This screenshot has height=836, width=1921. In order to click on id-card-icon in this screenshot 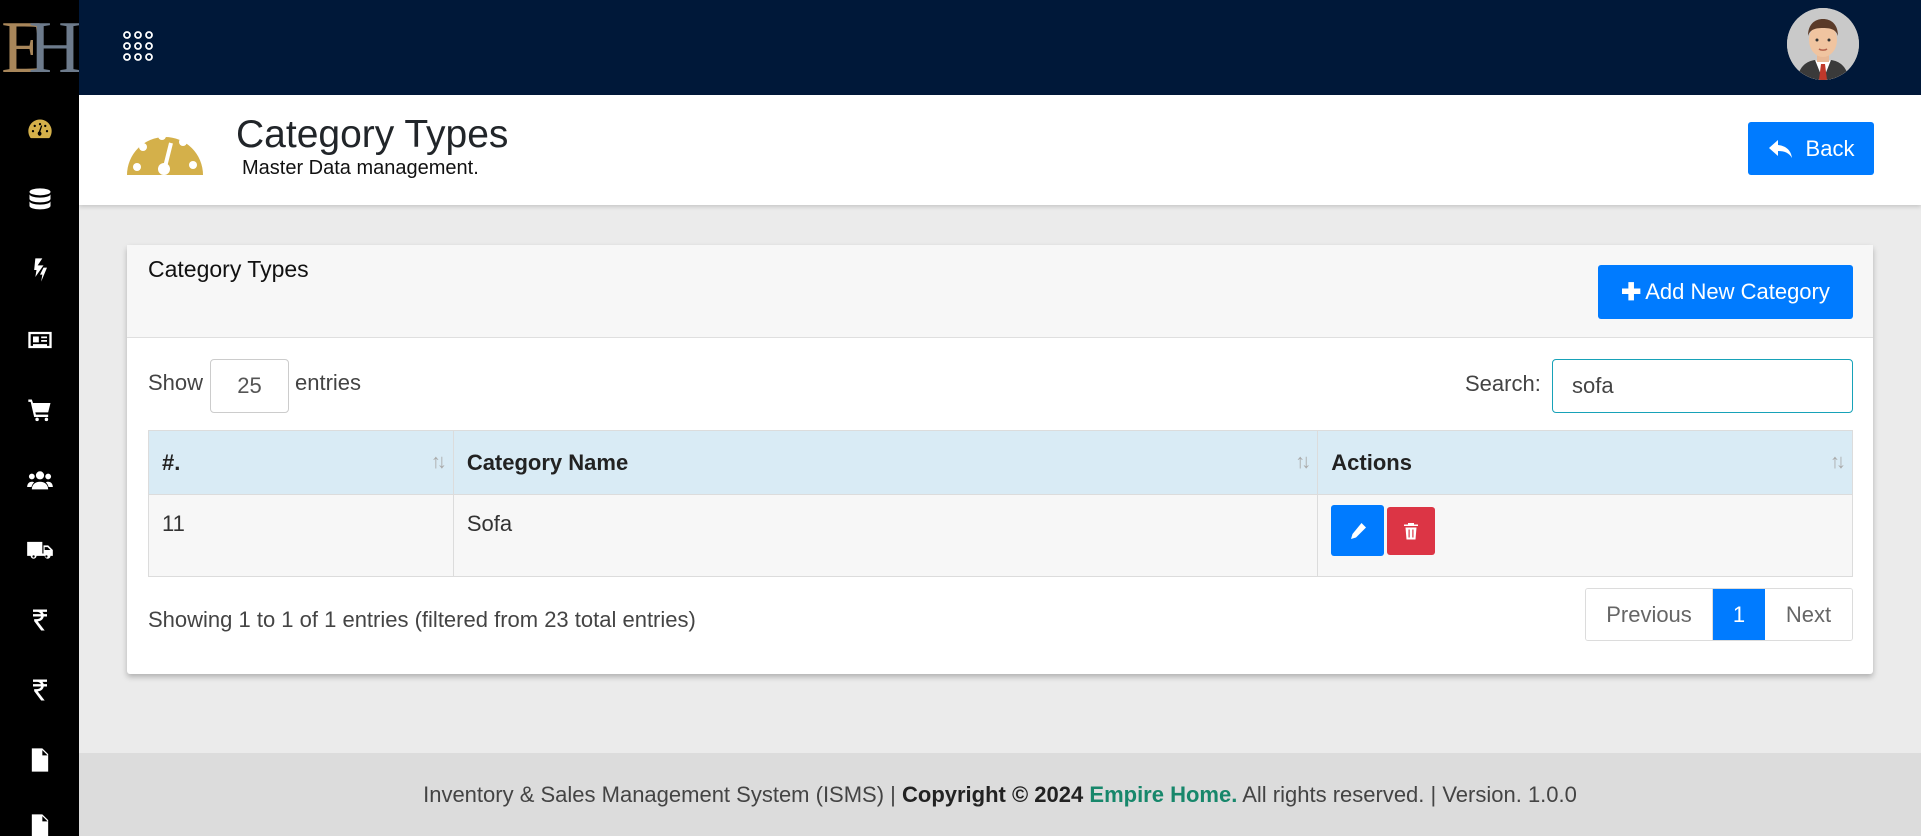, I will do `click(39, 340)`.